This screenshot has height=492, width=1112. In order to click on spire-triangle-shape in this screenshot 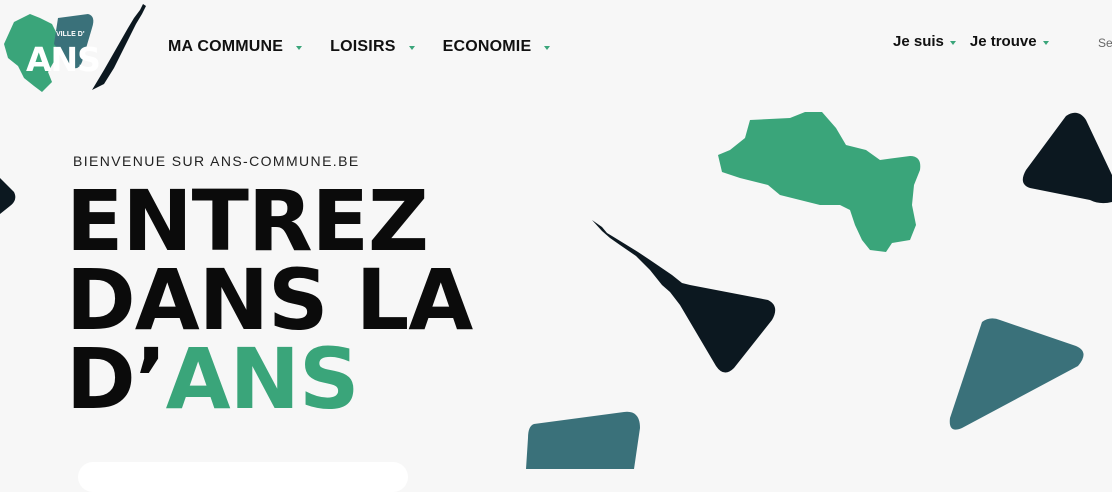, I will do `click(684, 296)`.